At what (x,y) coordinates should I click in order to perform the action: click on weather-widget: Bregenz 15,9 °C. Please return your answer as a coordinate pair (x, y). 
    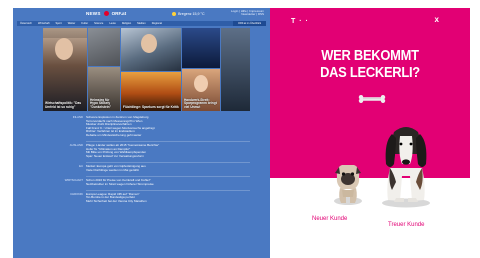
    Looking at the image, I should click on (188, 13).